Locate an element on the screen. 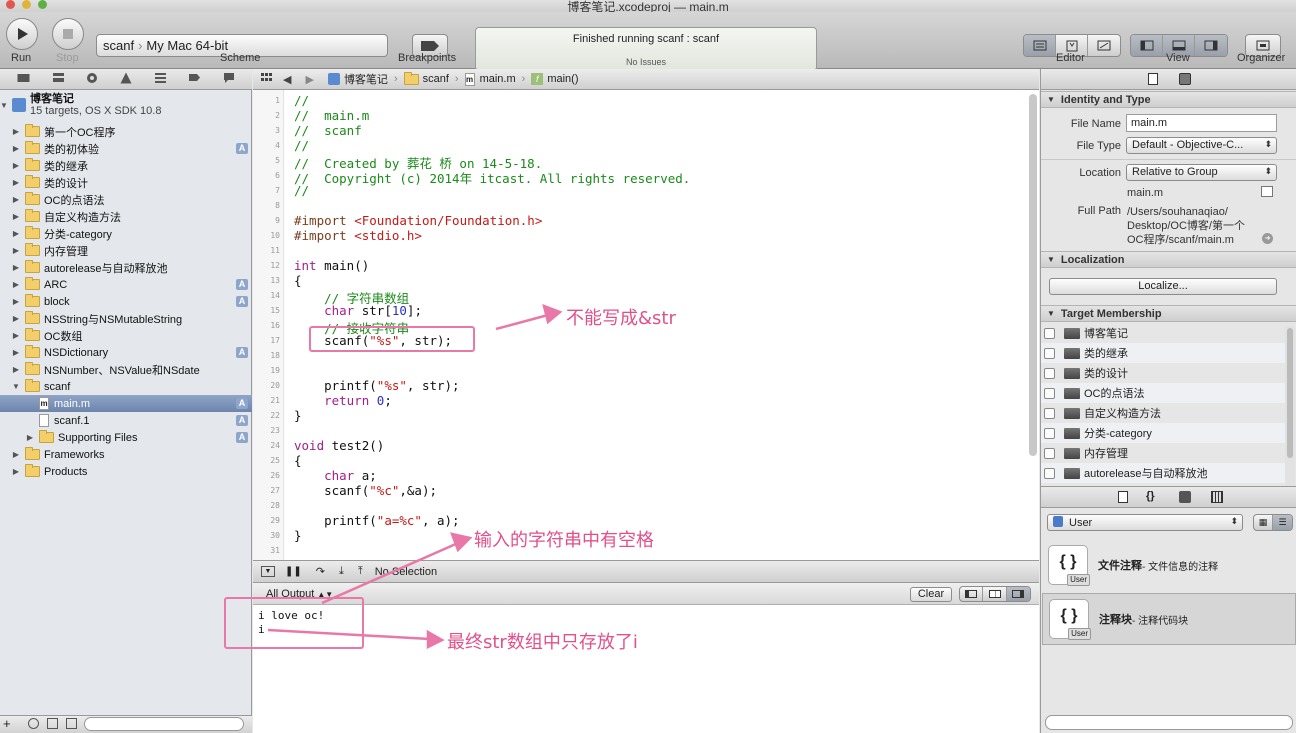 This screenshot has width=1296, height=733. annotation-text: 不能写成&str is located at coordinates (621, 318).